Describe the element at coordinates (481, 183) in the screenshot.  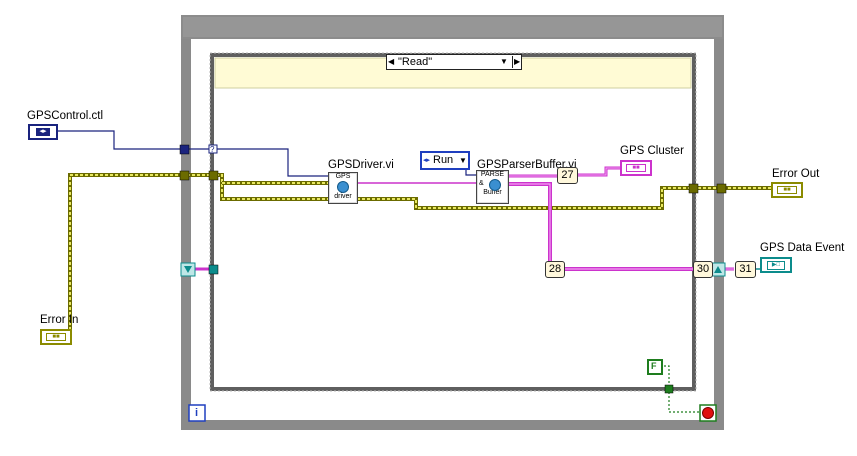
I see `gpsparser-amp: &` at that location.